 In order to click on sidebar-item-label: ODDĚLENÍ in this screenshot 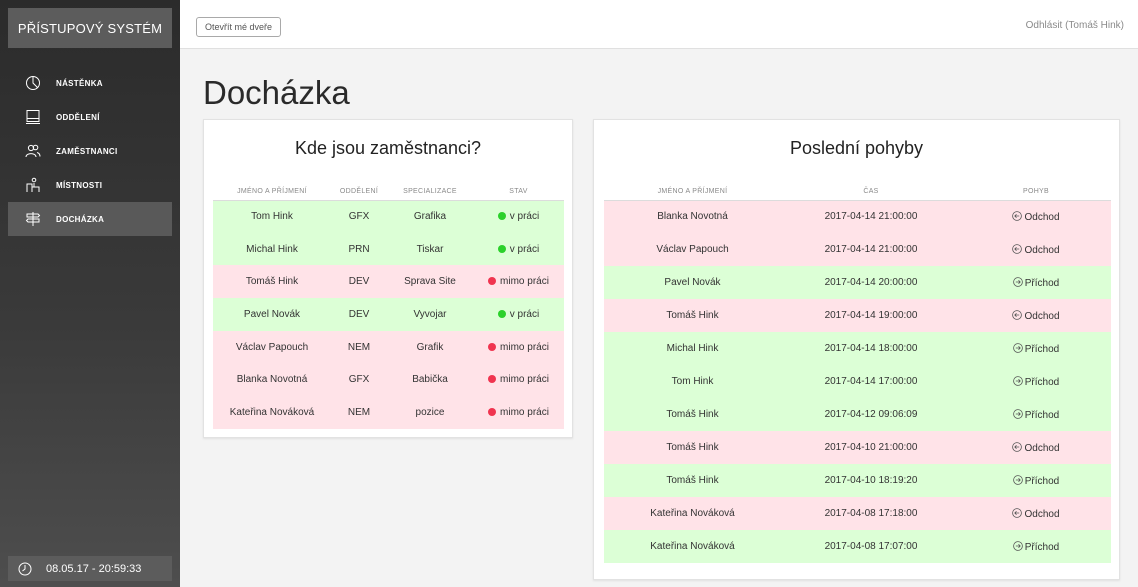, I will do `click(78, 117)`.